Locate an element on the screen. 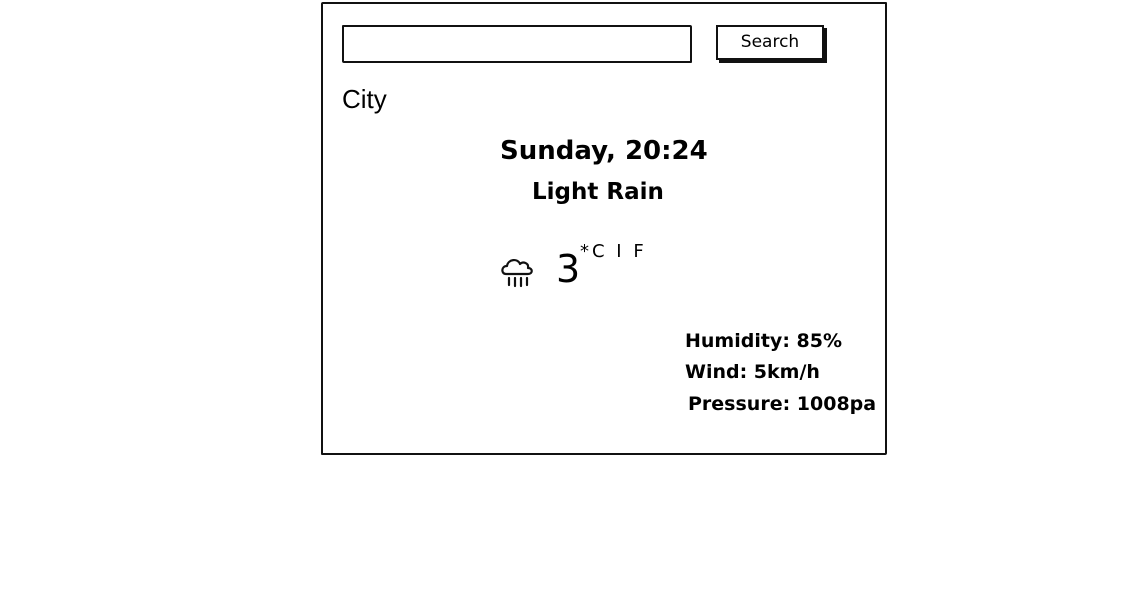  search-button: Search is located at coordinates (770, 42).